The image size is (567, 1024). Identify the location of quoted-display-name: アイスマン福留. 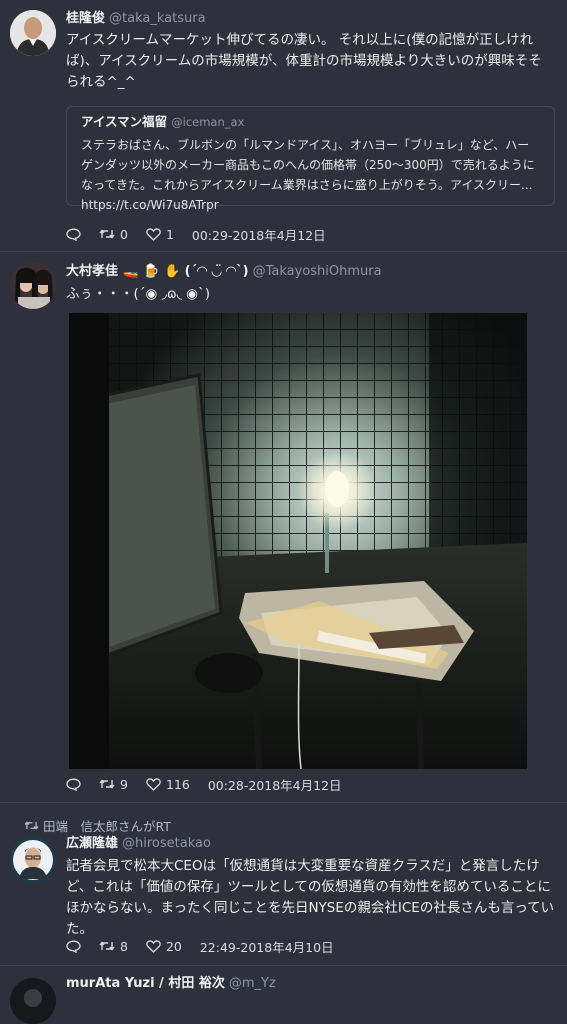
(124, 121).